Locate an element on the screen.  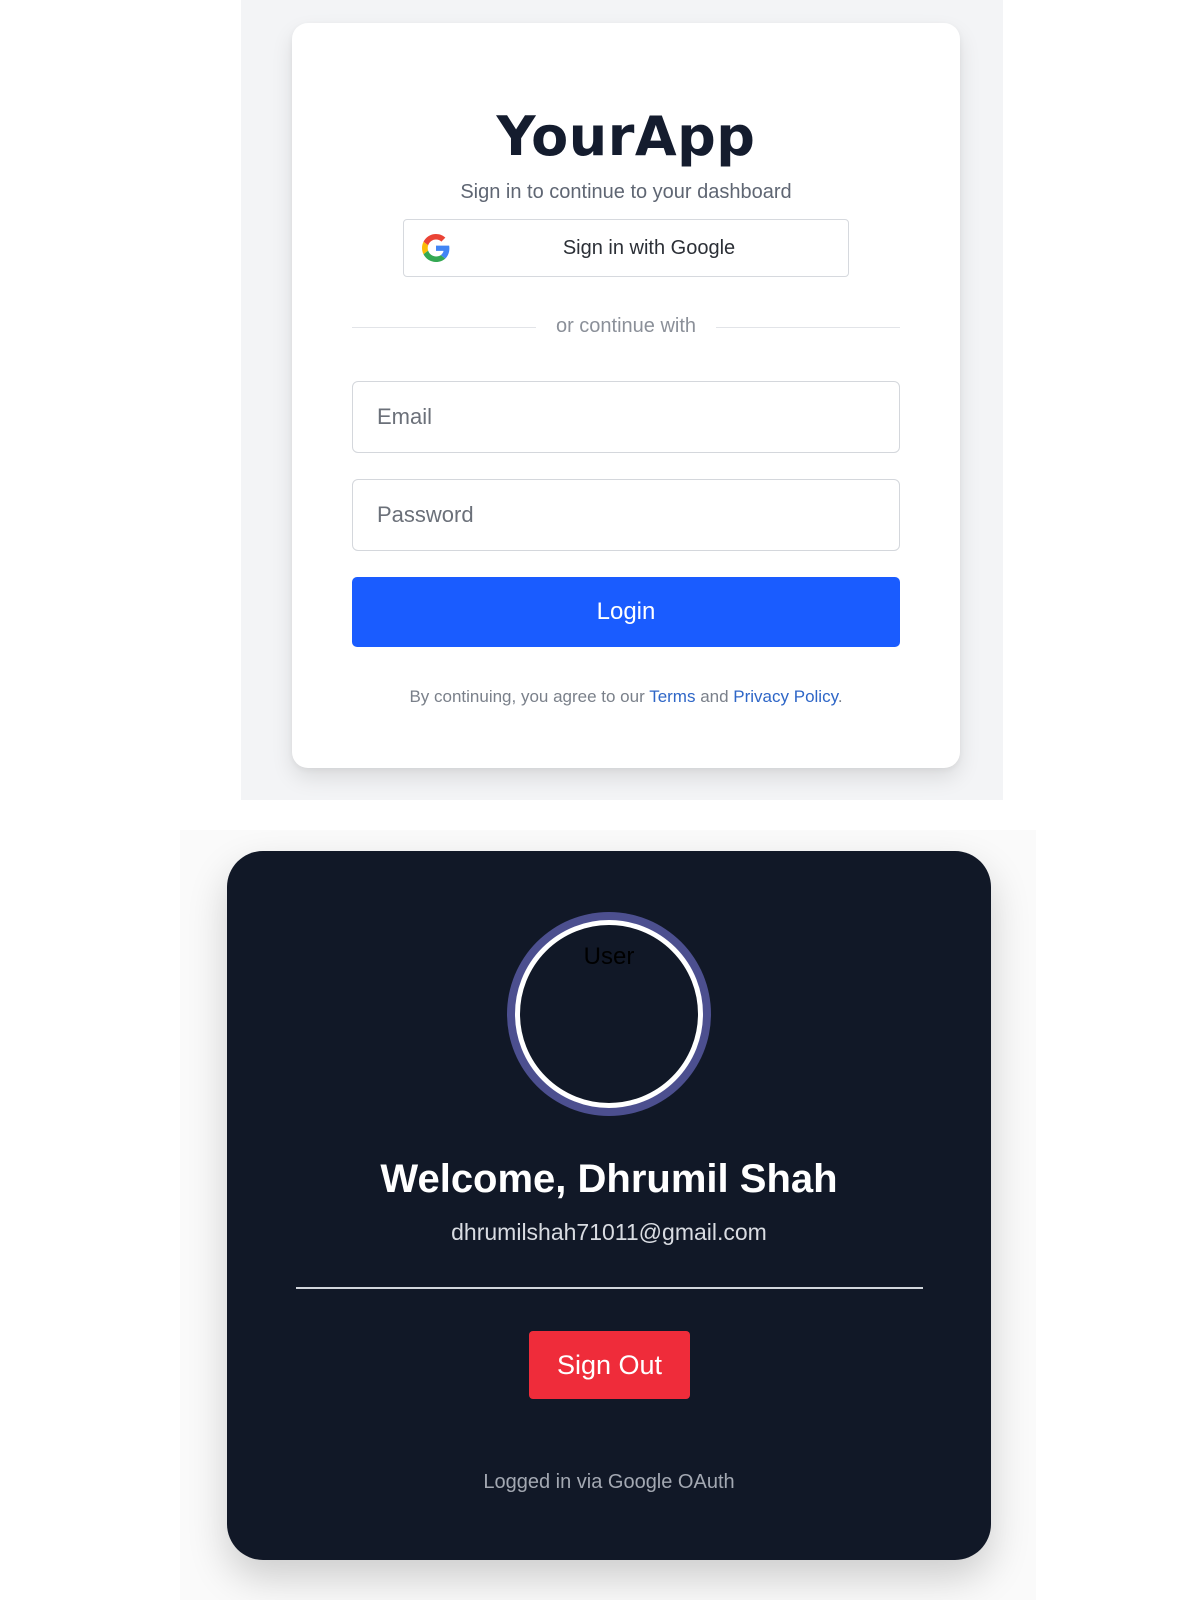
google-sign-in-button: Sign in with Google is located at coordinates (626, 248).